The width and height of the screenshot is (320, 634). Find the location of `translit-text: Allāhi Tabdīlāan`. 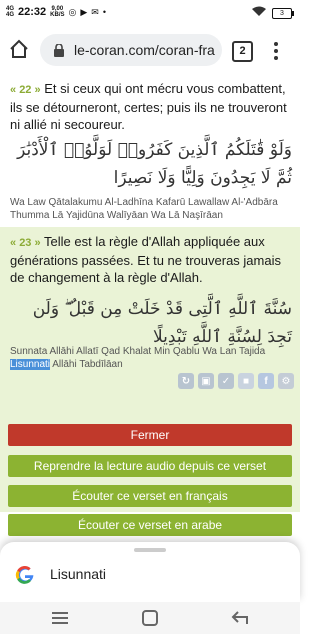

translit-text: Allāhi Tabdīlāan is located at coordinates (86, 364).